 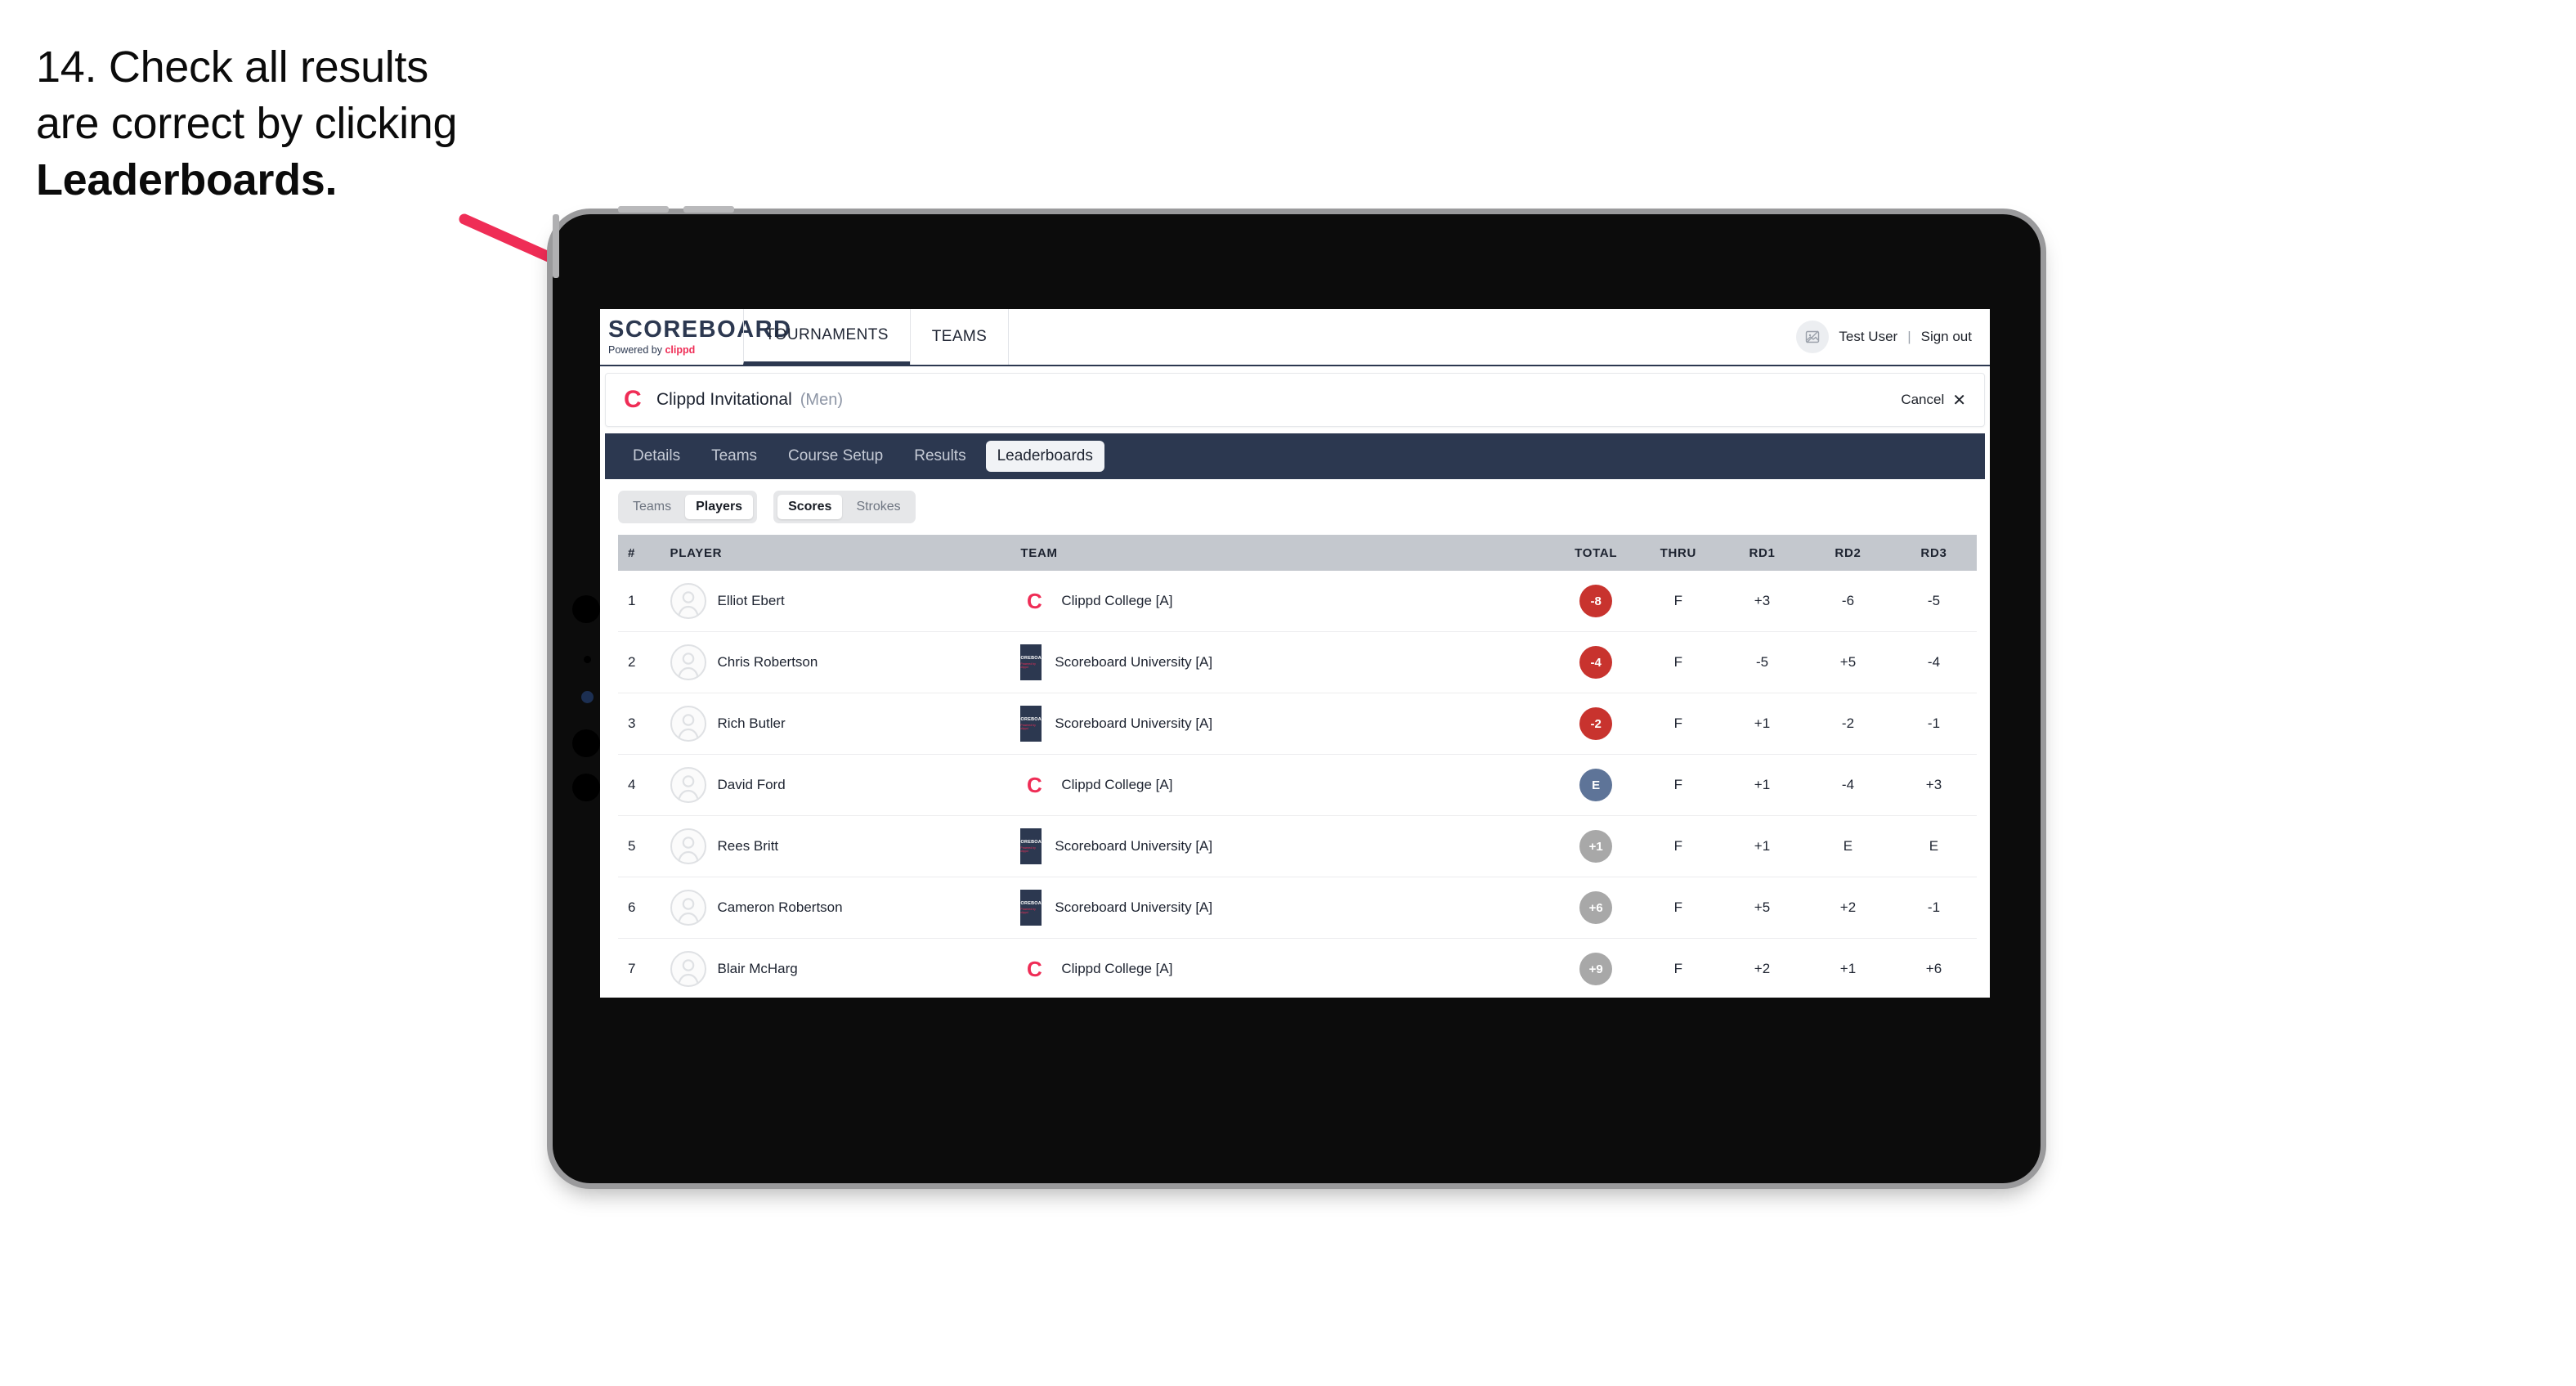 What do you see at coordinates (1848, 724) in the screenshot?
I see `cell-rd2: -2` at bounding box center [1848, 724].